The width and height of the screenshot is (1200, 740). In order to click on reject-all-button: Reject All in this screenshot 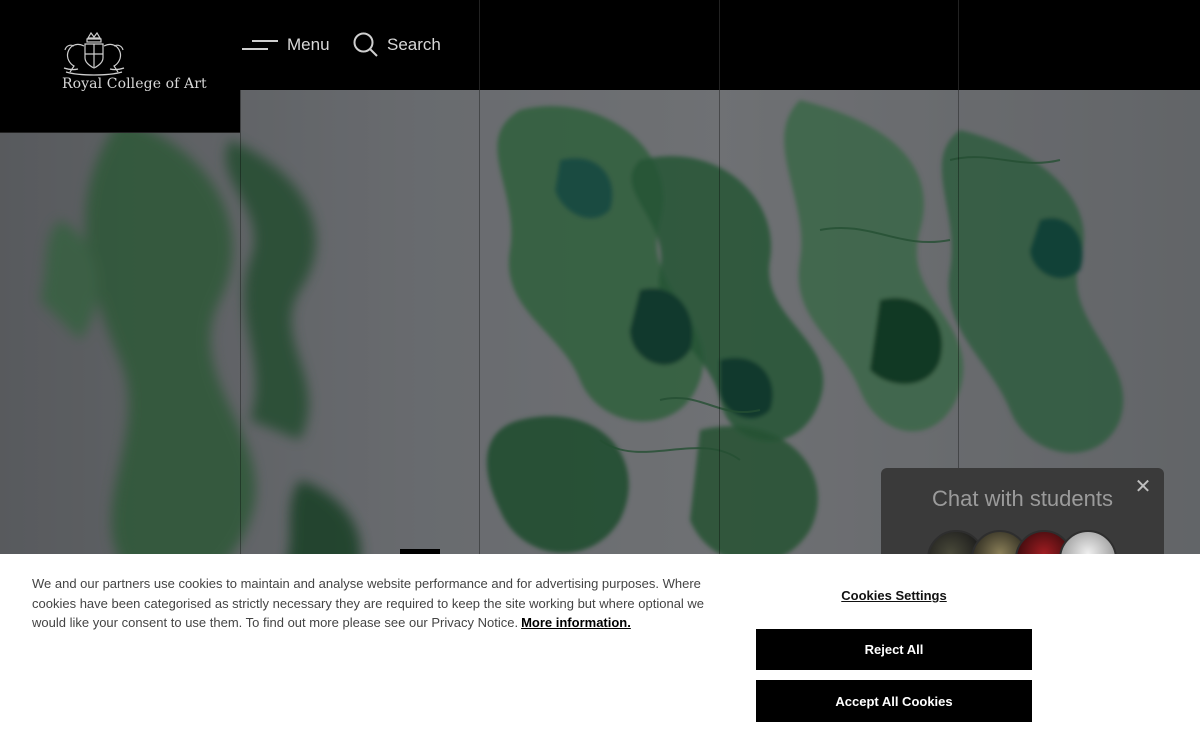, I will do `click(894, 649)`.